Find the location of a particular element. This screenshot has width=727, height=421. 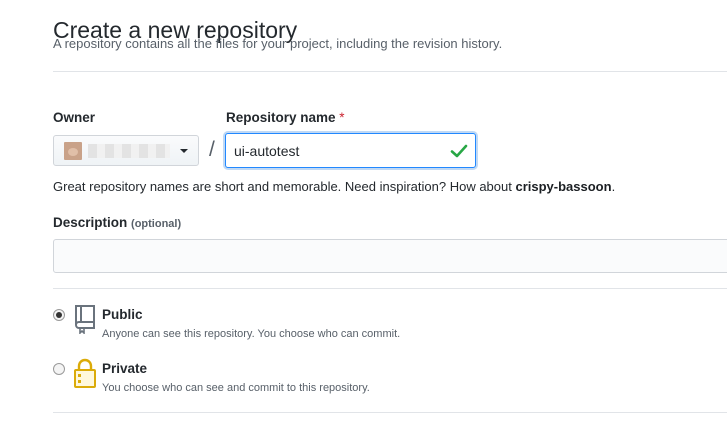

public-title: Public is located at coordinates (122, 314).